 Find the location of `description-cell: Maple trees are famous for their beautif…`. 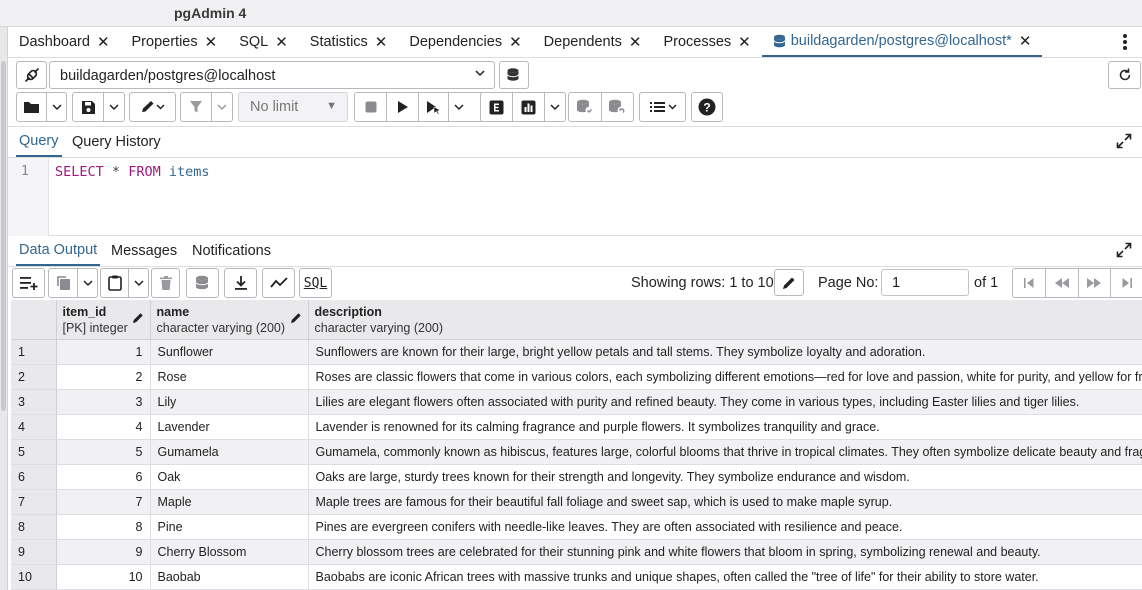

description-cell: Maple trees are famous for their beautif… is located at coordinates (725, 502).